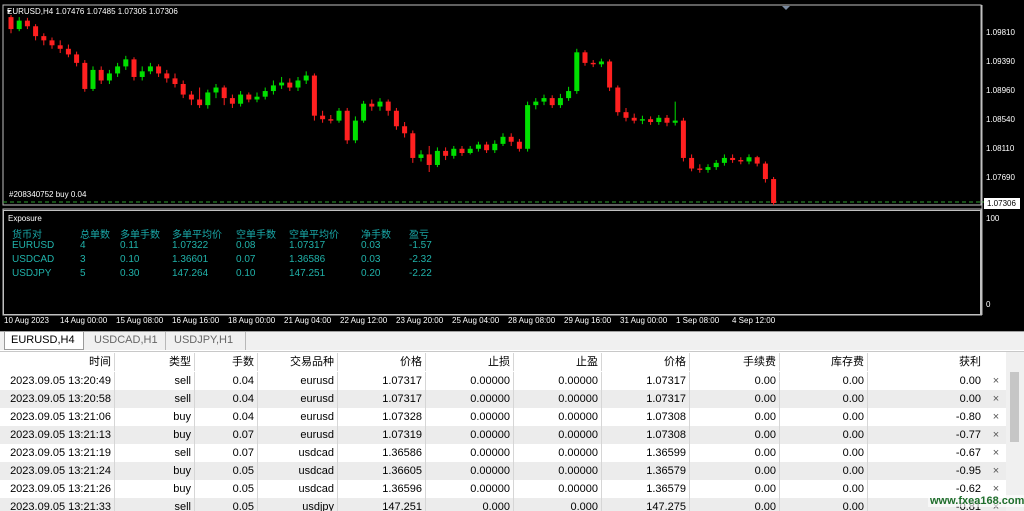 Image resolution: width=1024 pixels, height=511 pixels. What do you see at coordinates (130, 259) in the screenshot?
I see `exposure-cell: 0.10` at bounding box center [130, 259].